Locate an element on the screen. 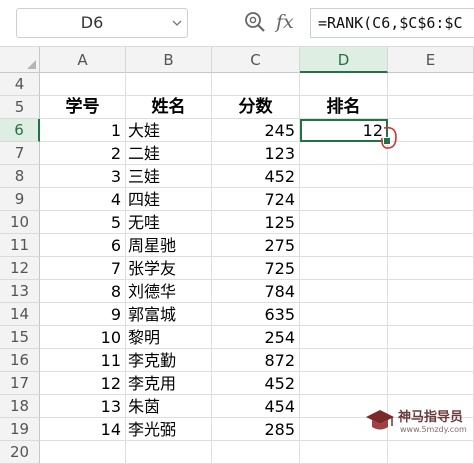 The image size is (474, 464). cell-e10 is located at coordinates (431, 222).